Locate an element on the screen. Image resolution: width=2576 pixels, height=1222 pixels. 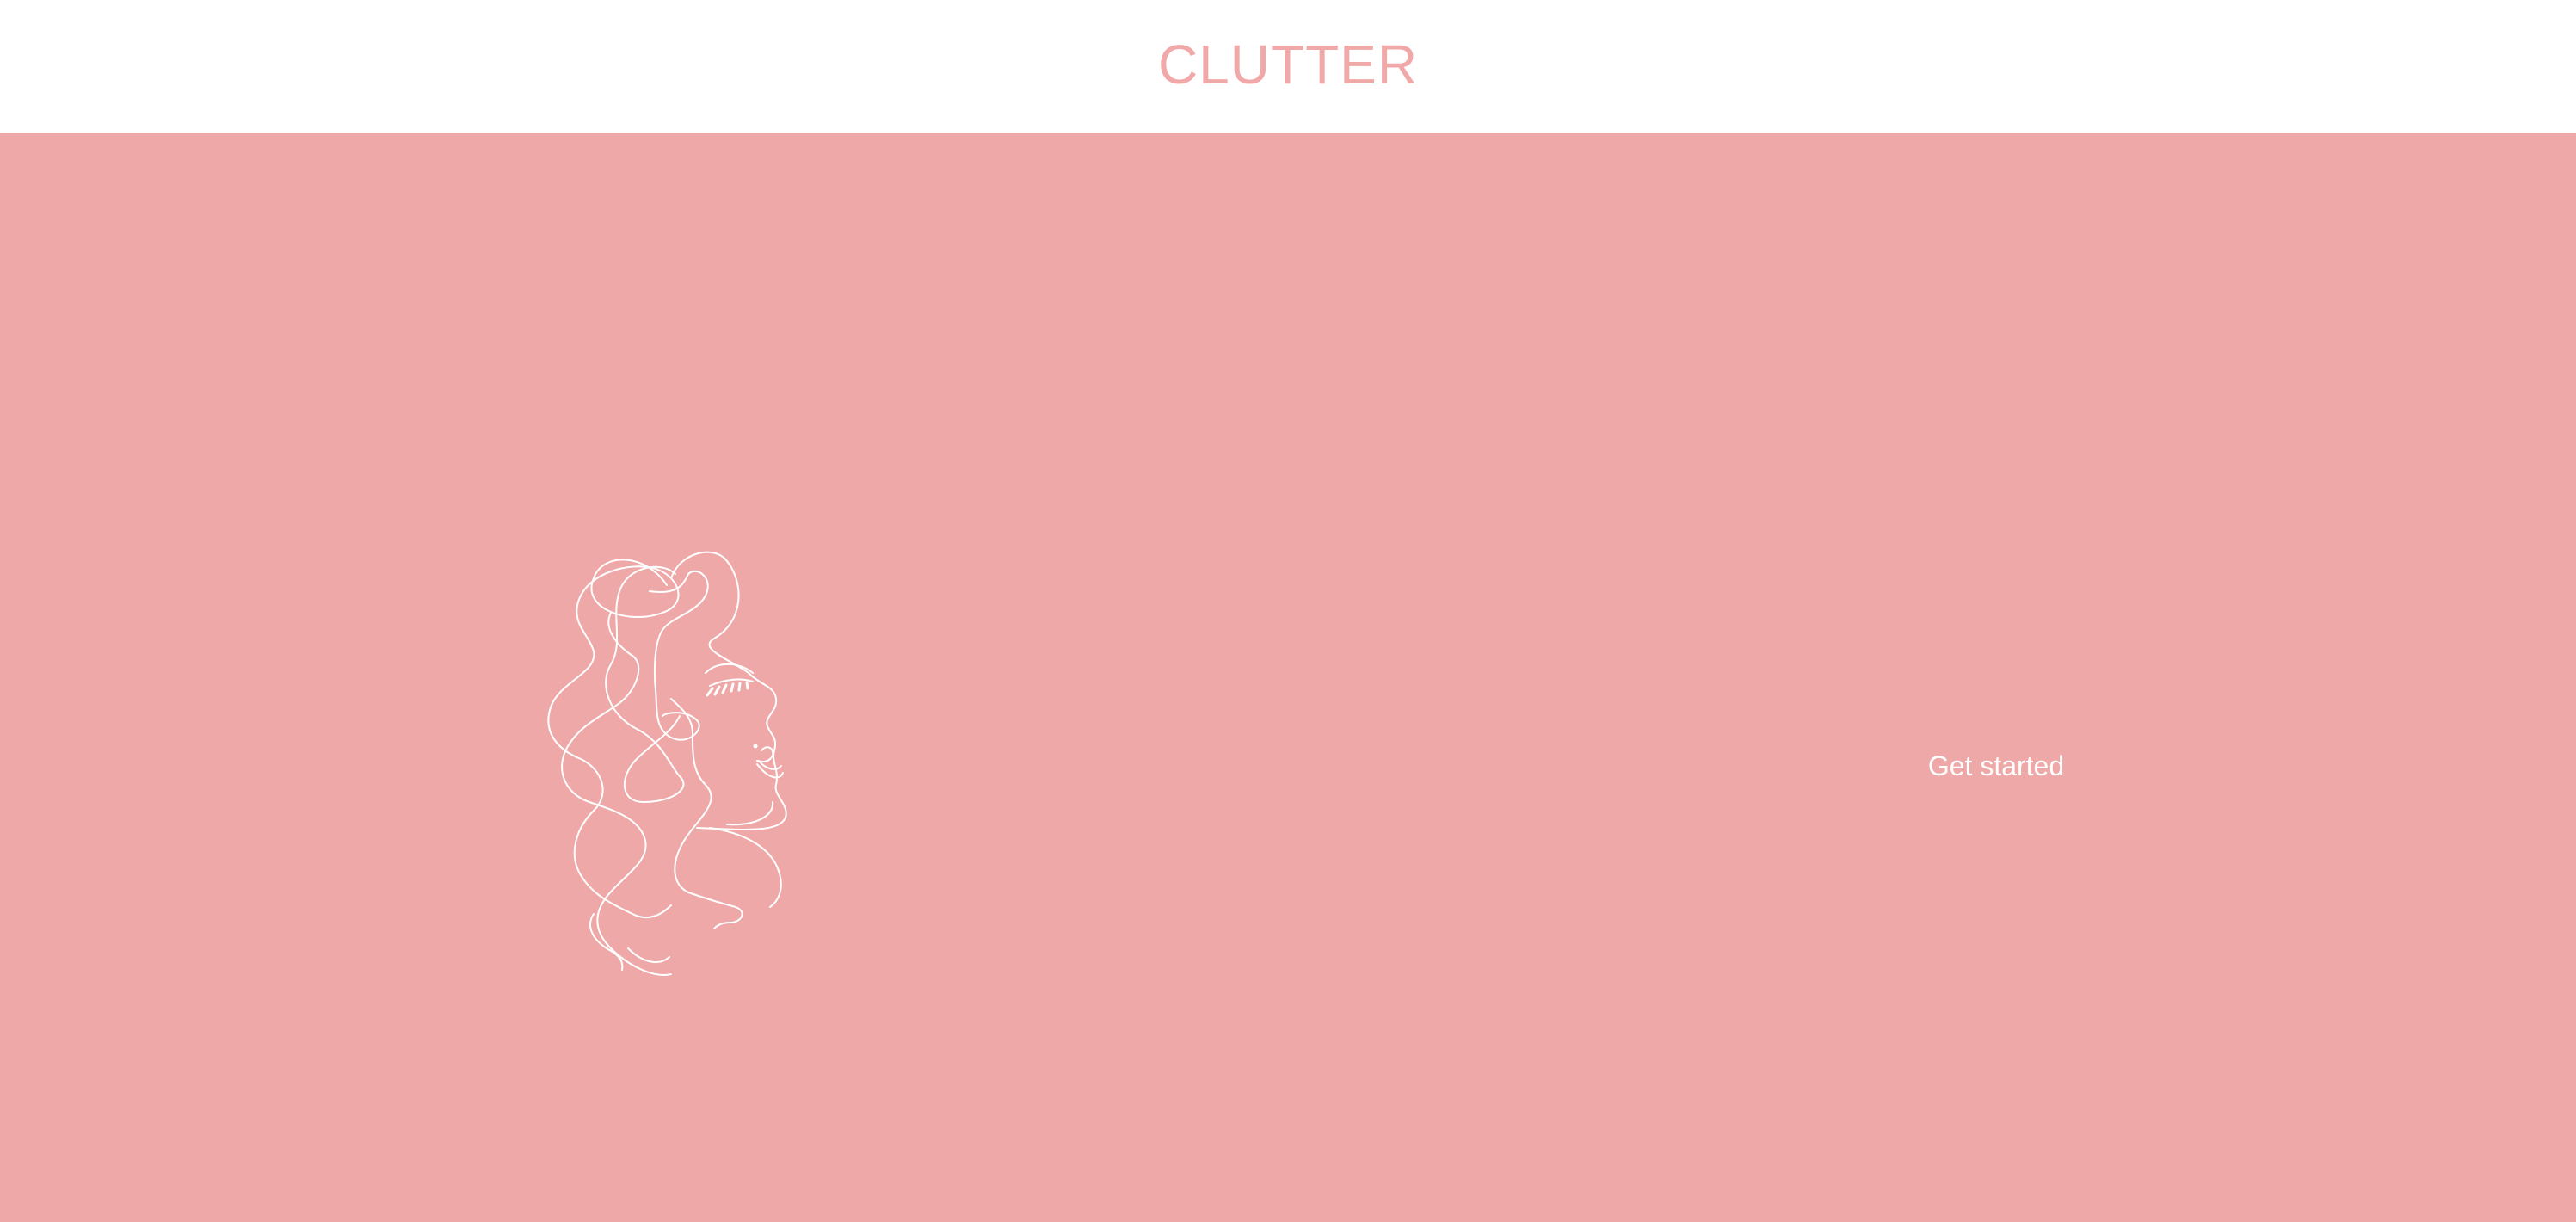
woman-face-illustration is located at coordinates (701, 777).